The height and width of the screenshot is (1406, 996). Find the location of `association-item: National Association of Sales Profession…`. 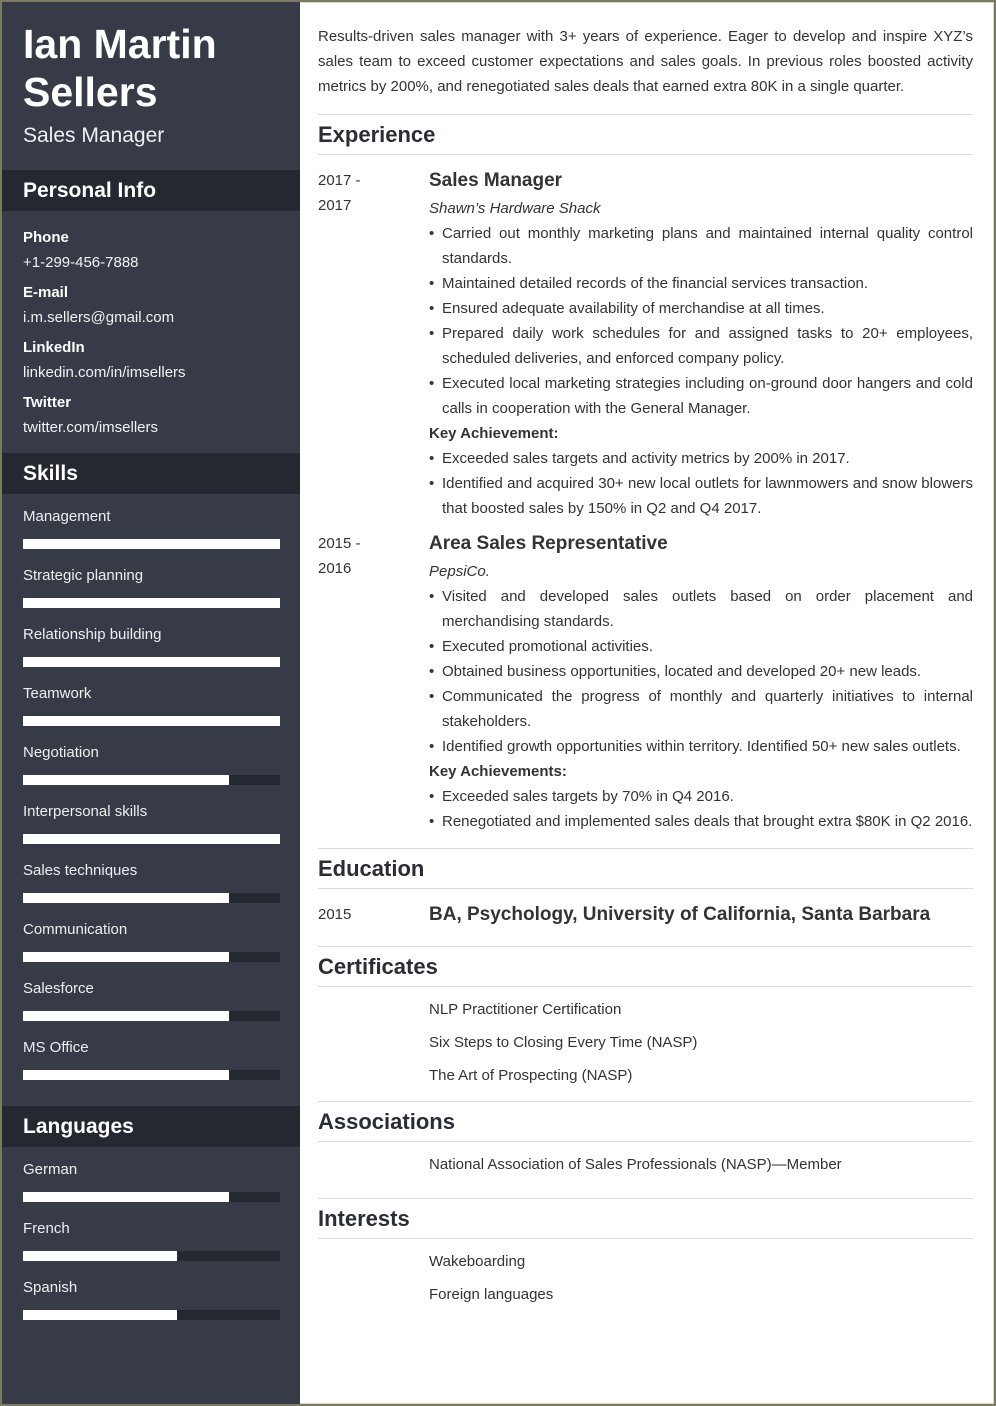

association-item: National Association of Sales Profession… is located at coordinates (635, 1164).